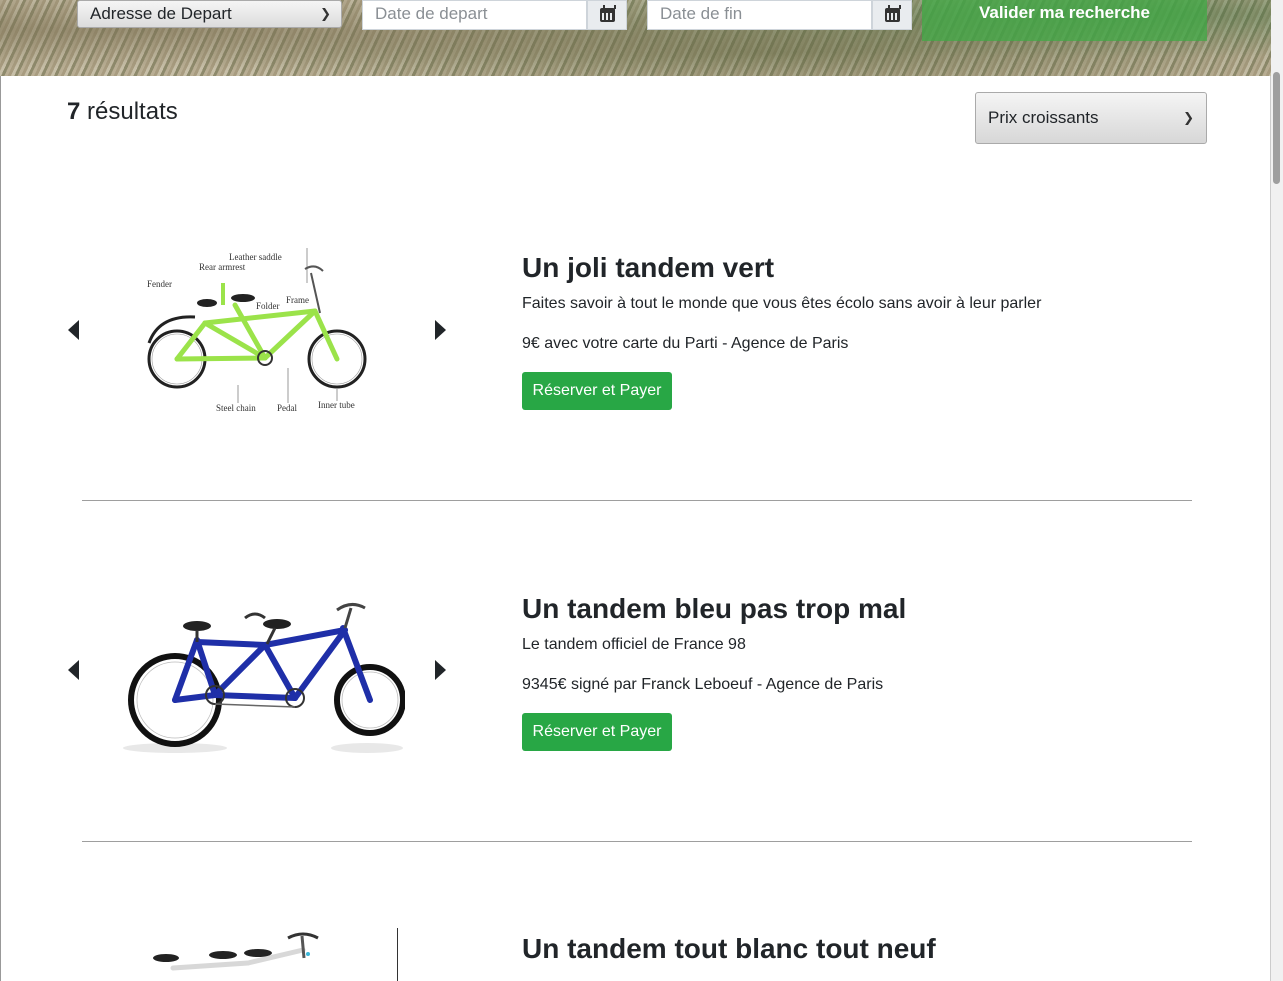  I want to click on sort-select: Prix croissants ❯, so click(1091, 118).